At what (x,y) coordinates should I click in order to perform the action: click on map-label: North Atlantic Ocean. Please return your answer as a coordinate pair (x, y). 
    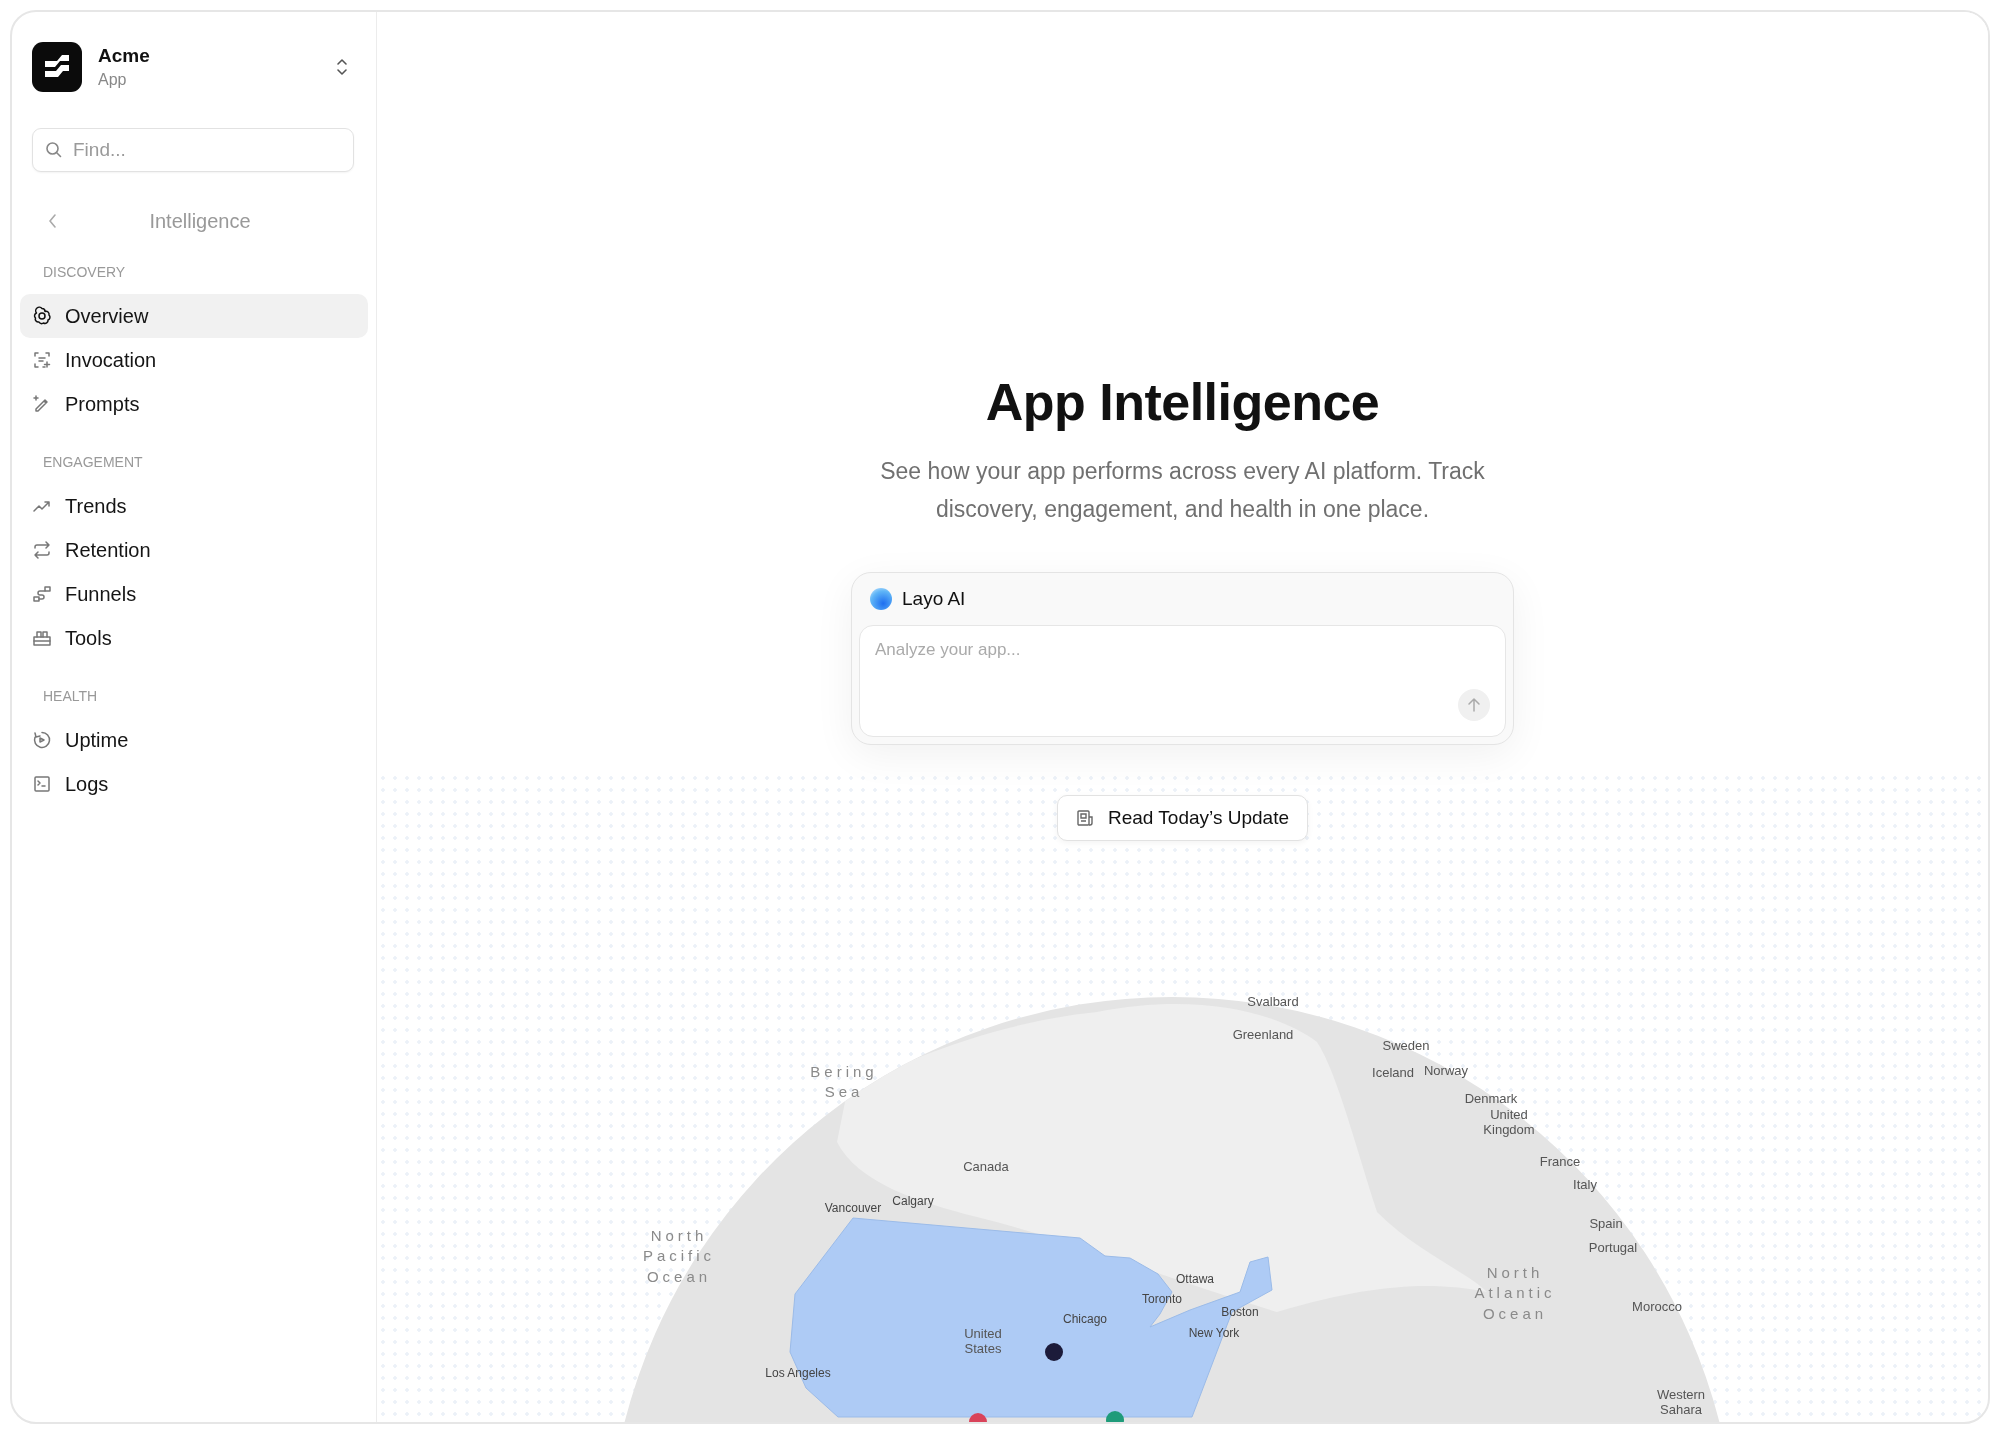
    Looking at the image, I should click on (1515, 1293).